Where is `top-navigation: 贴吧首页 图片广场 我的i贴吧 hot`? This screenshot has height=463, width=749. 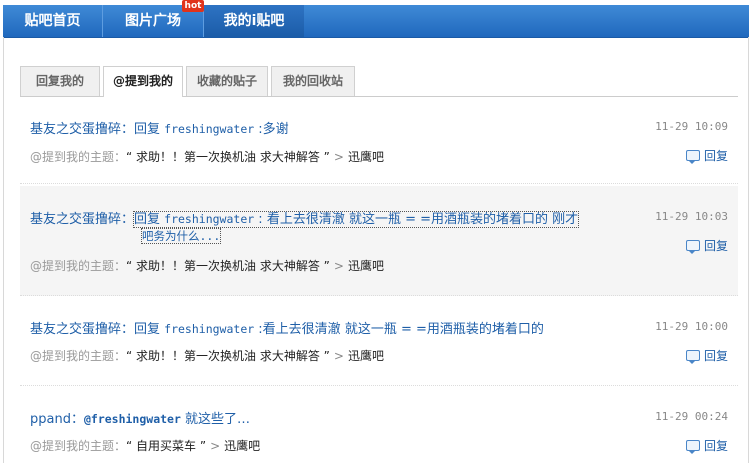
top-navigation: 贴吧首页 图片广场 我的i贴吧 hot is located at coordinates (374, 19).